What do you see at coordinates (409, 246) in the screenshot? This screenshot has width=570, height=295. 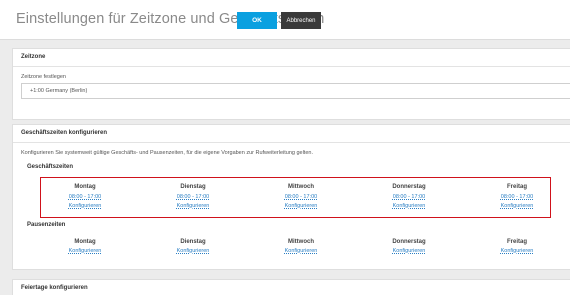 I see `break-day-donnerstag: Donnerstag Konfigurieren` at bounding box center [409, 246].